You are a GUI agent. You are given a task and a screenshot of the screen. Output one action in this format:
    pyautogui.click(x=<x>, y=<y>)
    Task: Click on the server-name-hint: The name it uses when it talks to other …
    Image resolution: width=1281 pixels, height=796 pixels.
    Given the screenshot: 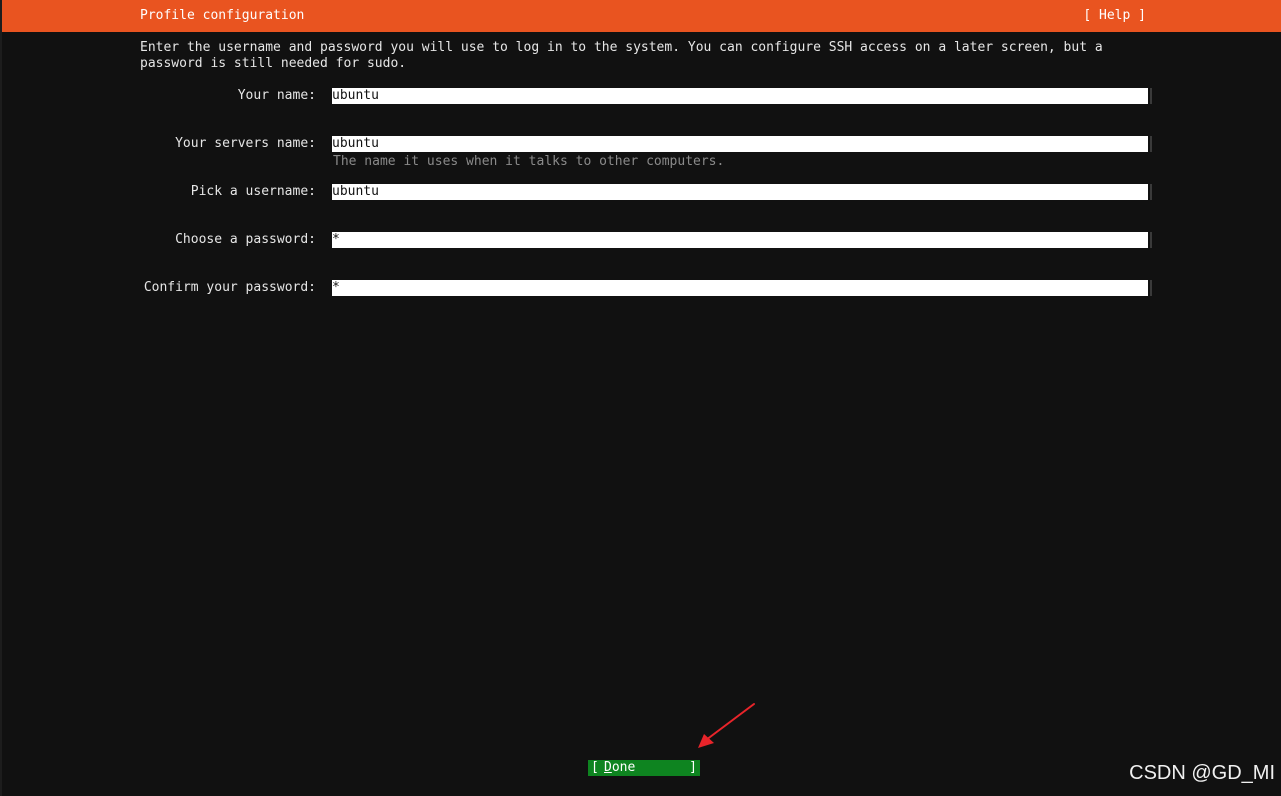 What is the action you would take?
    pyautogui.click(x=529, y=161)
    